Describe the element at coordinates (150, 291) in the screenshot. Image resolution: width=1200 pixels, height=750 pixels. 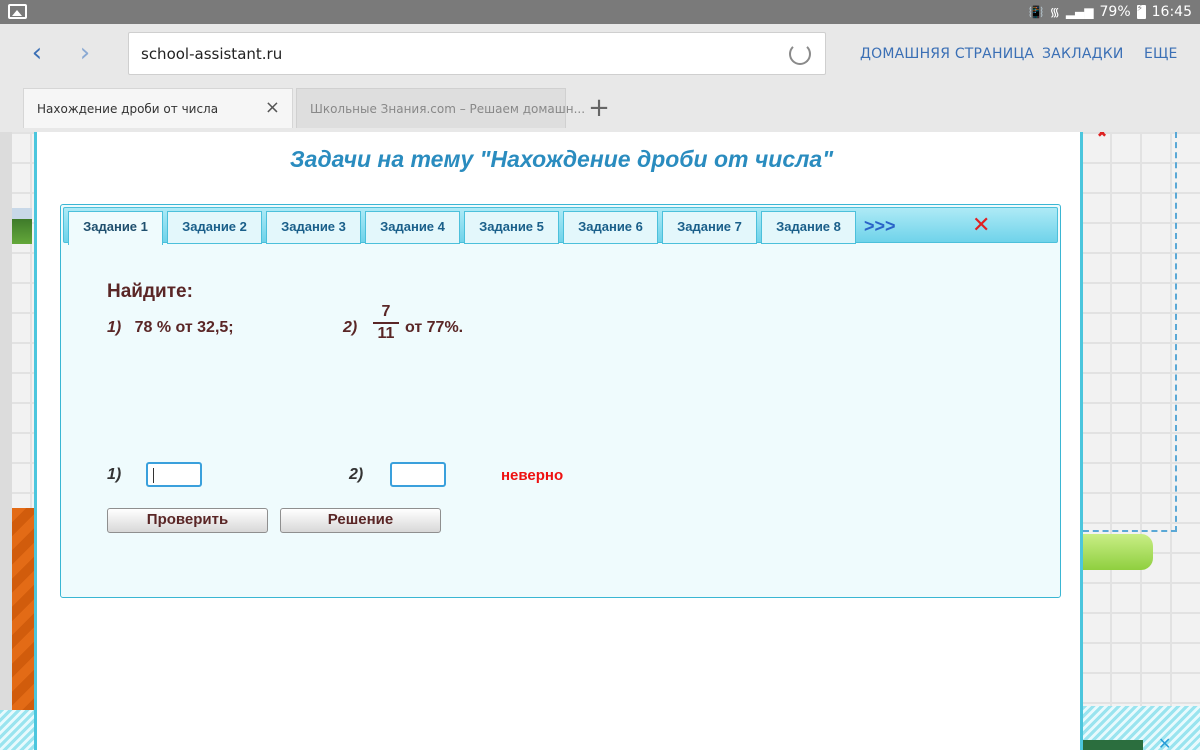
I see `find-heading: Найдите:` at that location.